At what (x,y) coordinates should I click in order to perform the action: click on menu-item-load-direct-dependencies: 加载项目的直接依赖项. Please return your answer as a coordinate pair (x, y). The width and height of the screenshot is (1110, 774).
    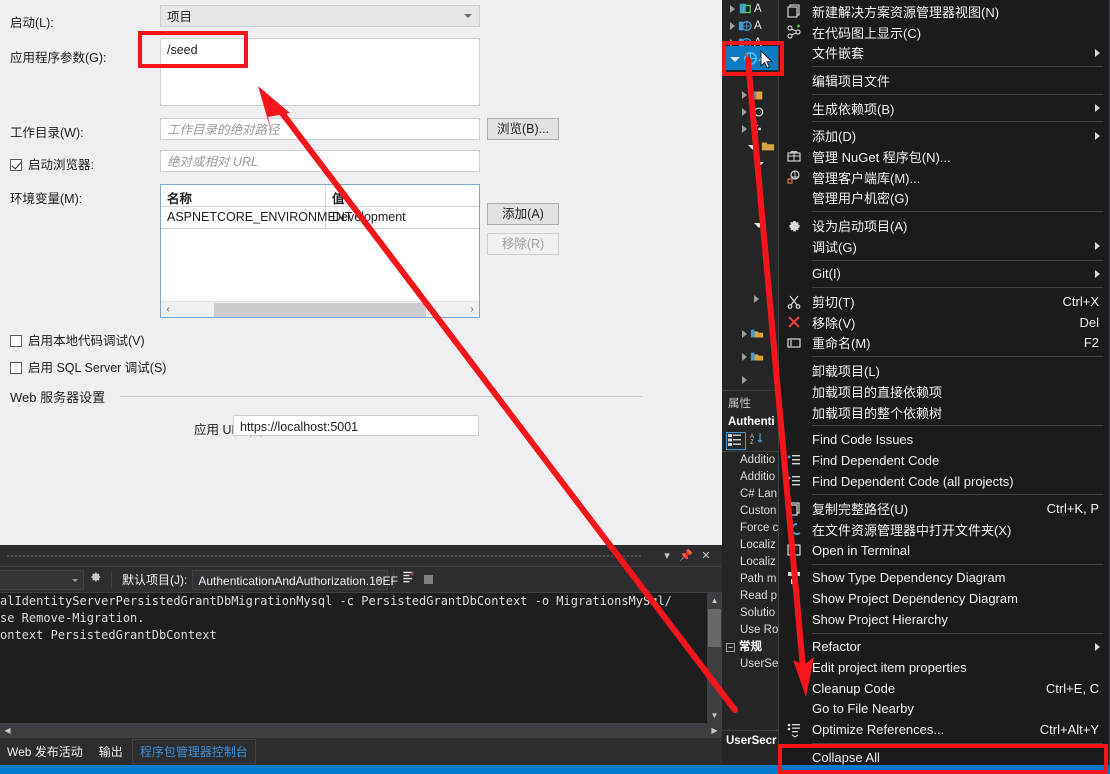
    Looking at the image, I should click on (944, 391).